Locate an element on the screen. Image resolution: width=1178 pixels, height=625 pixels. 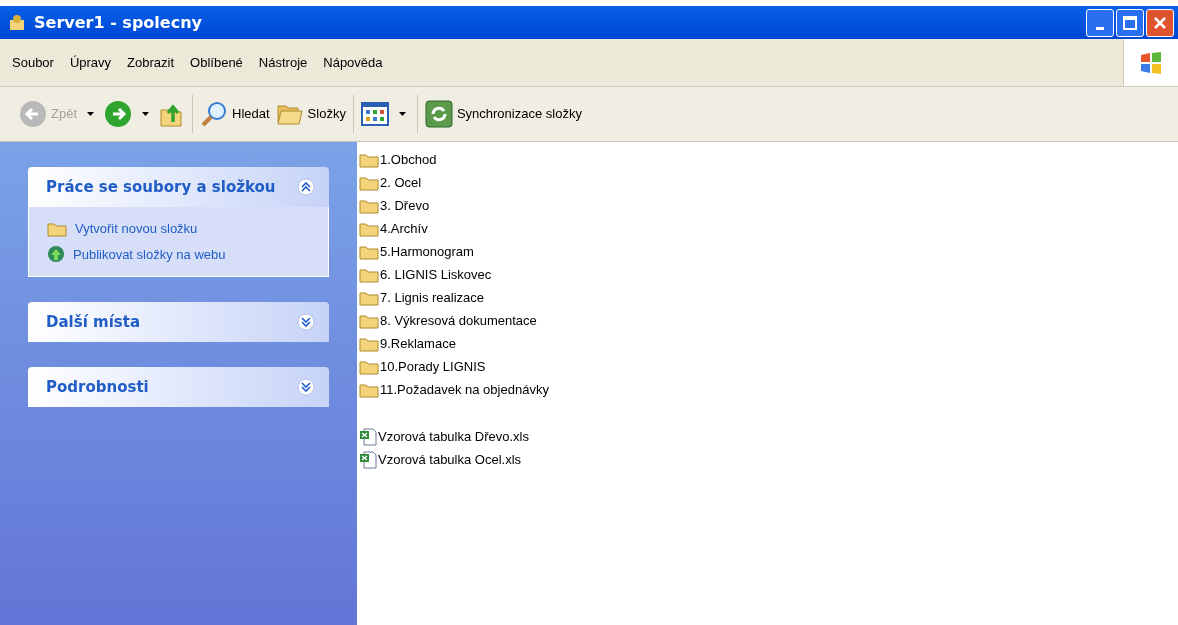
panel-header: Další místa is located at coordinates (178, 322).